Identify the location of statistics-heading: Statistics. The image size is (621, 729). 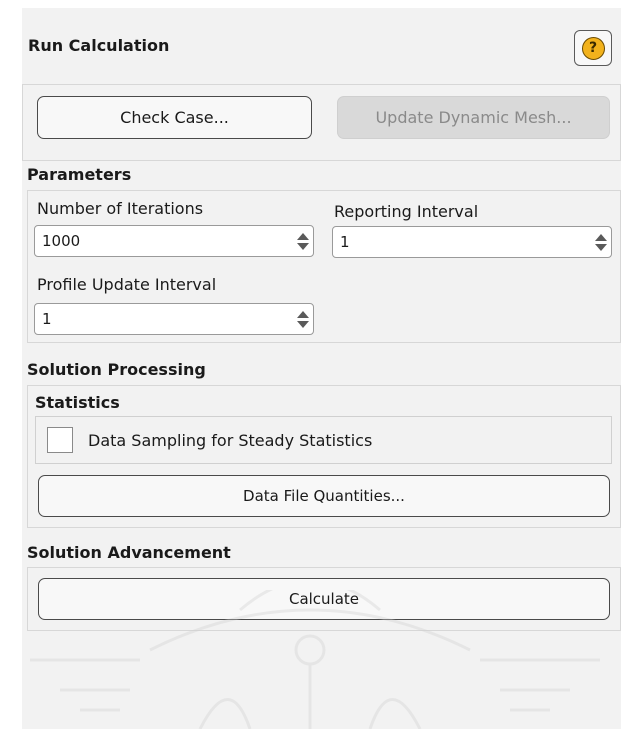
(77, 402).